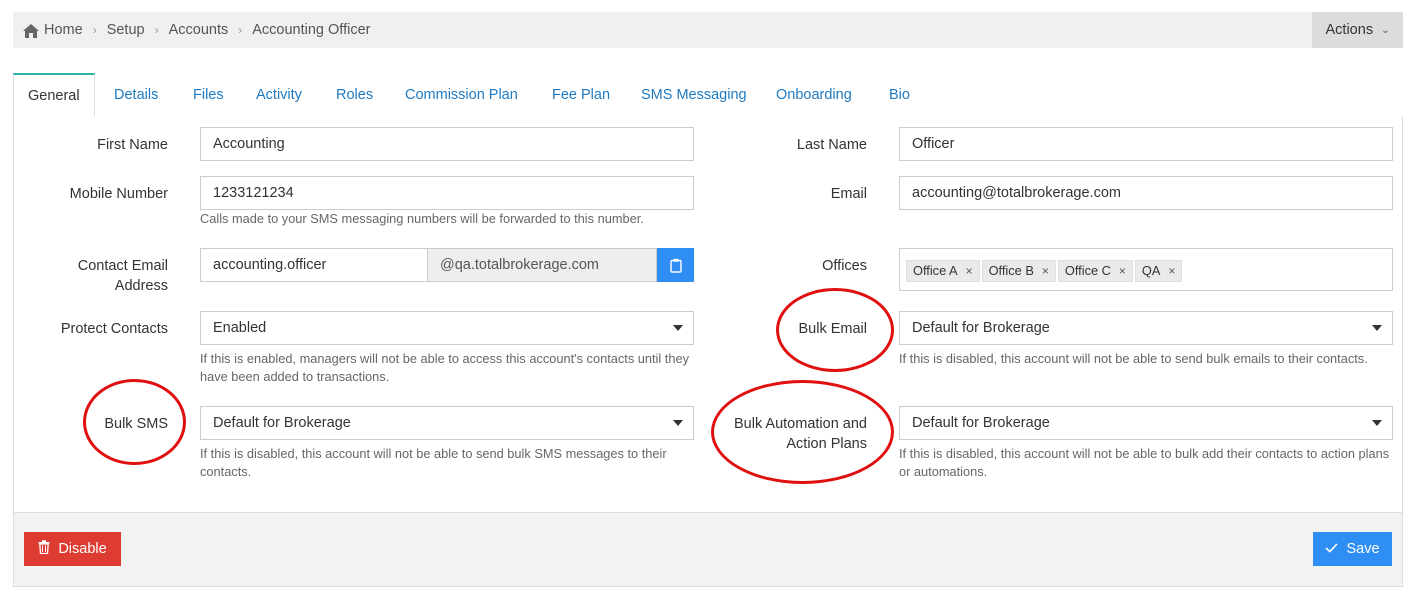  I want to click on form-footer: Disable Save, so click(708, 549).